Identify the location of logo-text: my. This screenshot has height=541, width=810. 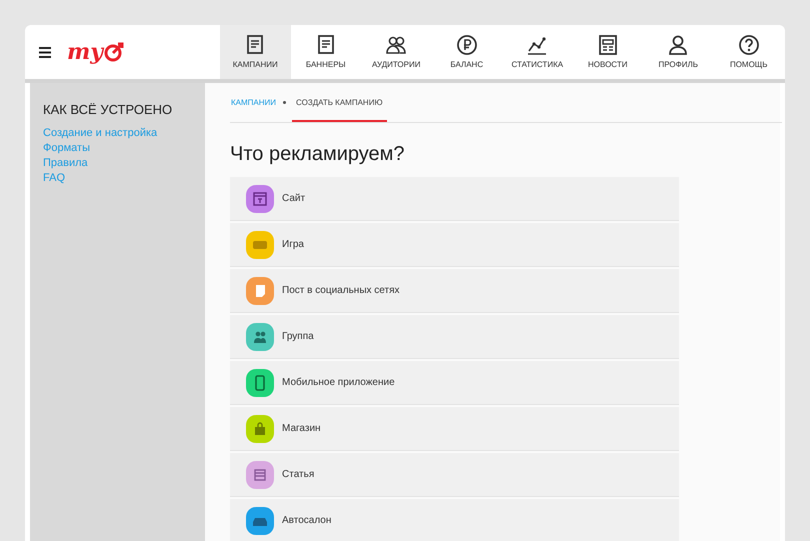
(85, 52).